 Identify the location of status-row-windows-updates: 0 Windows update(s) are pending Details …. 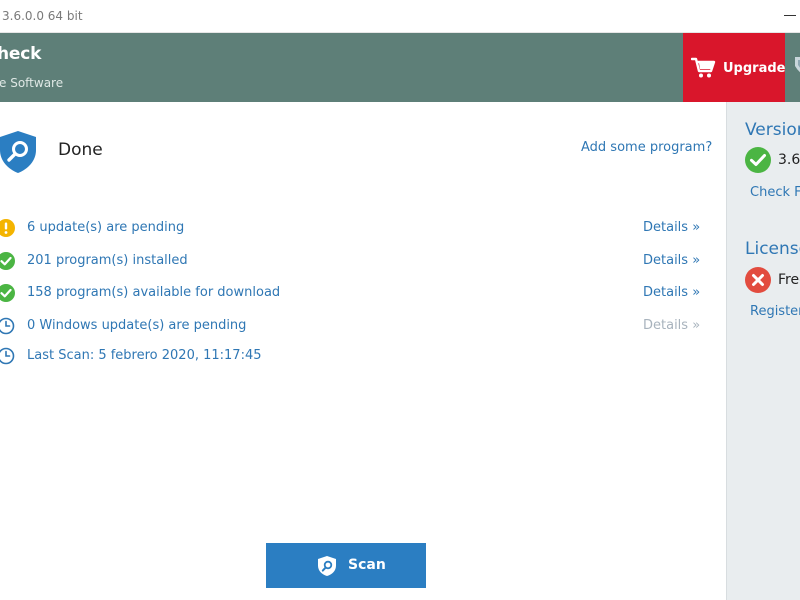
(363, 327).